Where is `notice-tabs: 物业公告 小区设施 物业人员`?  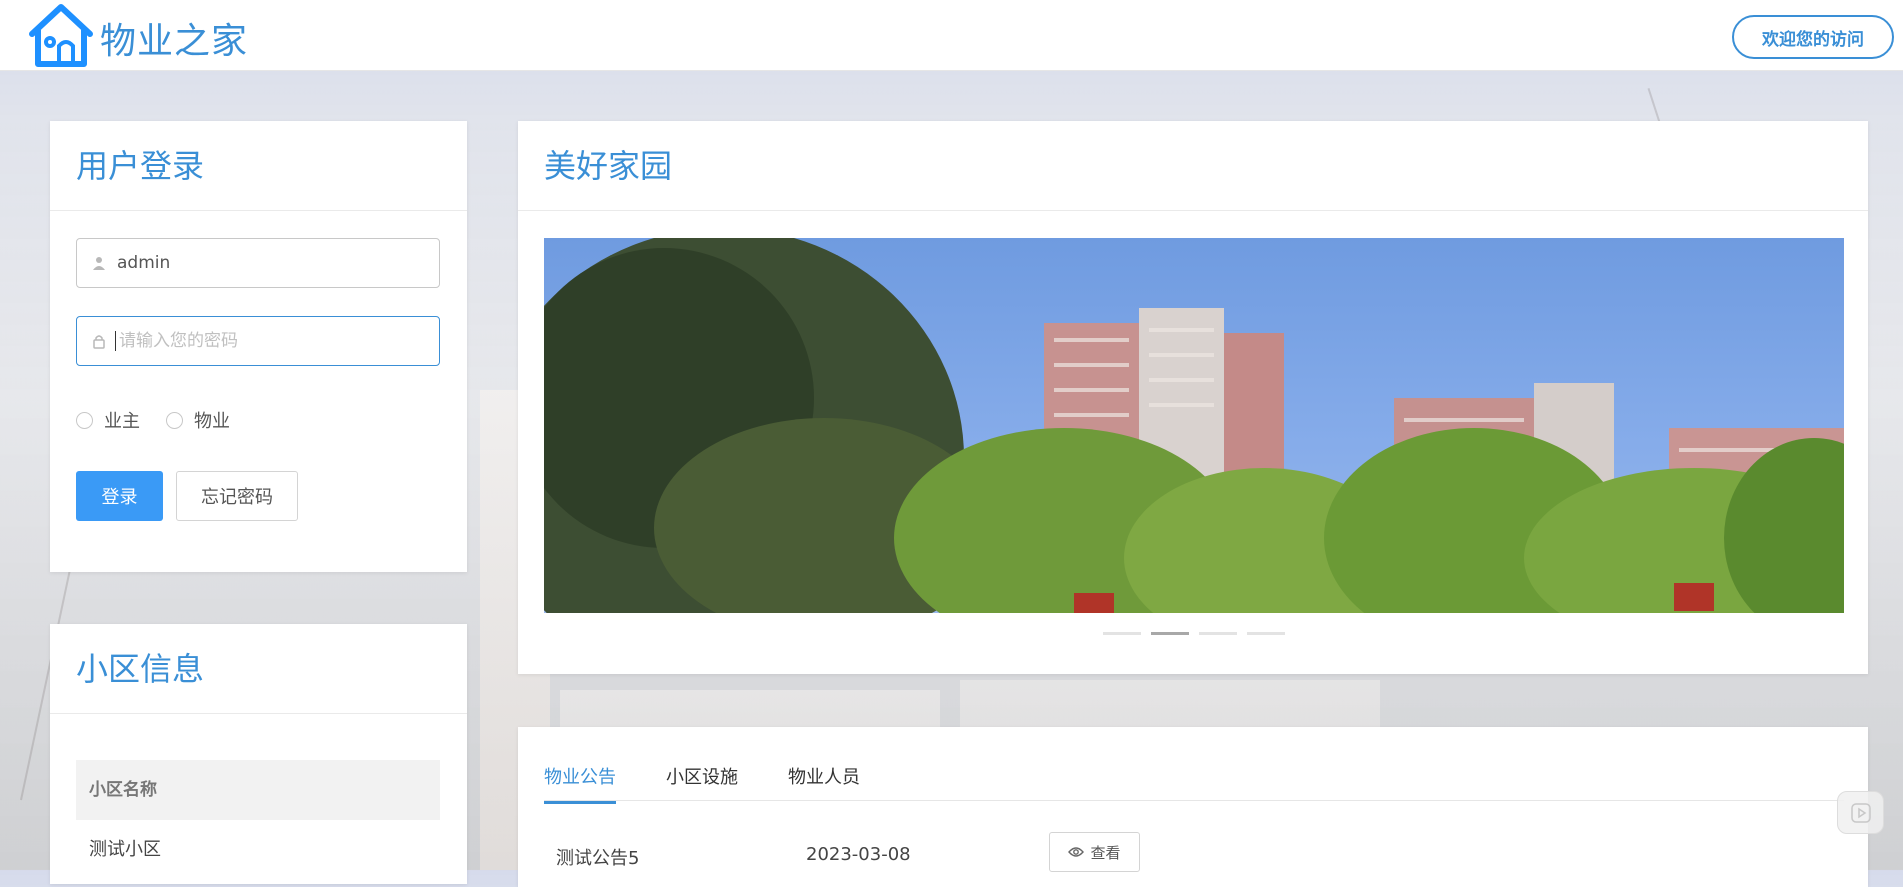
notice-tabs: 物业公告 小区设施 物业人员 is located at coordinates (727, 783).